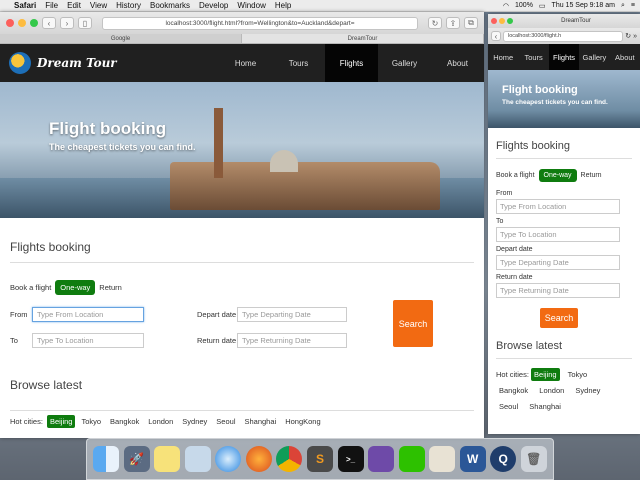 The width and height of the screenshot is (640, 480). What do you see at coordinates (506, 6) in the screenshot?
I see `wifi-icon: ◠` at bounding box center [506, 6].